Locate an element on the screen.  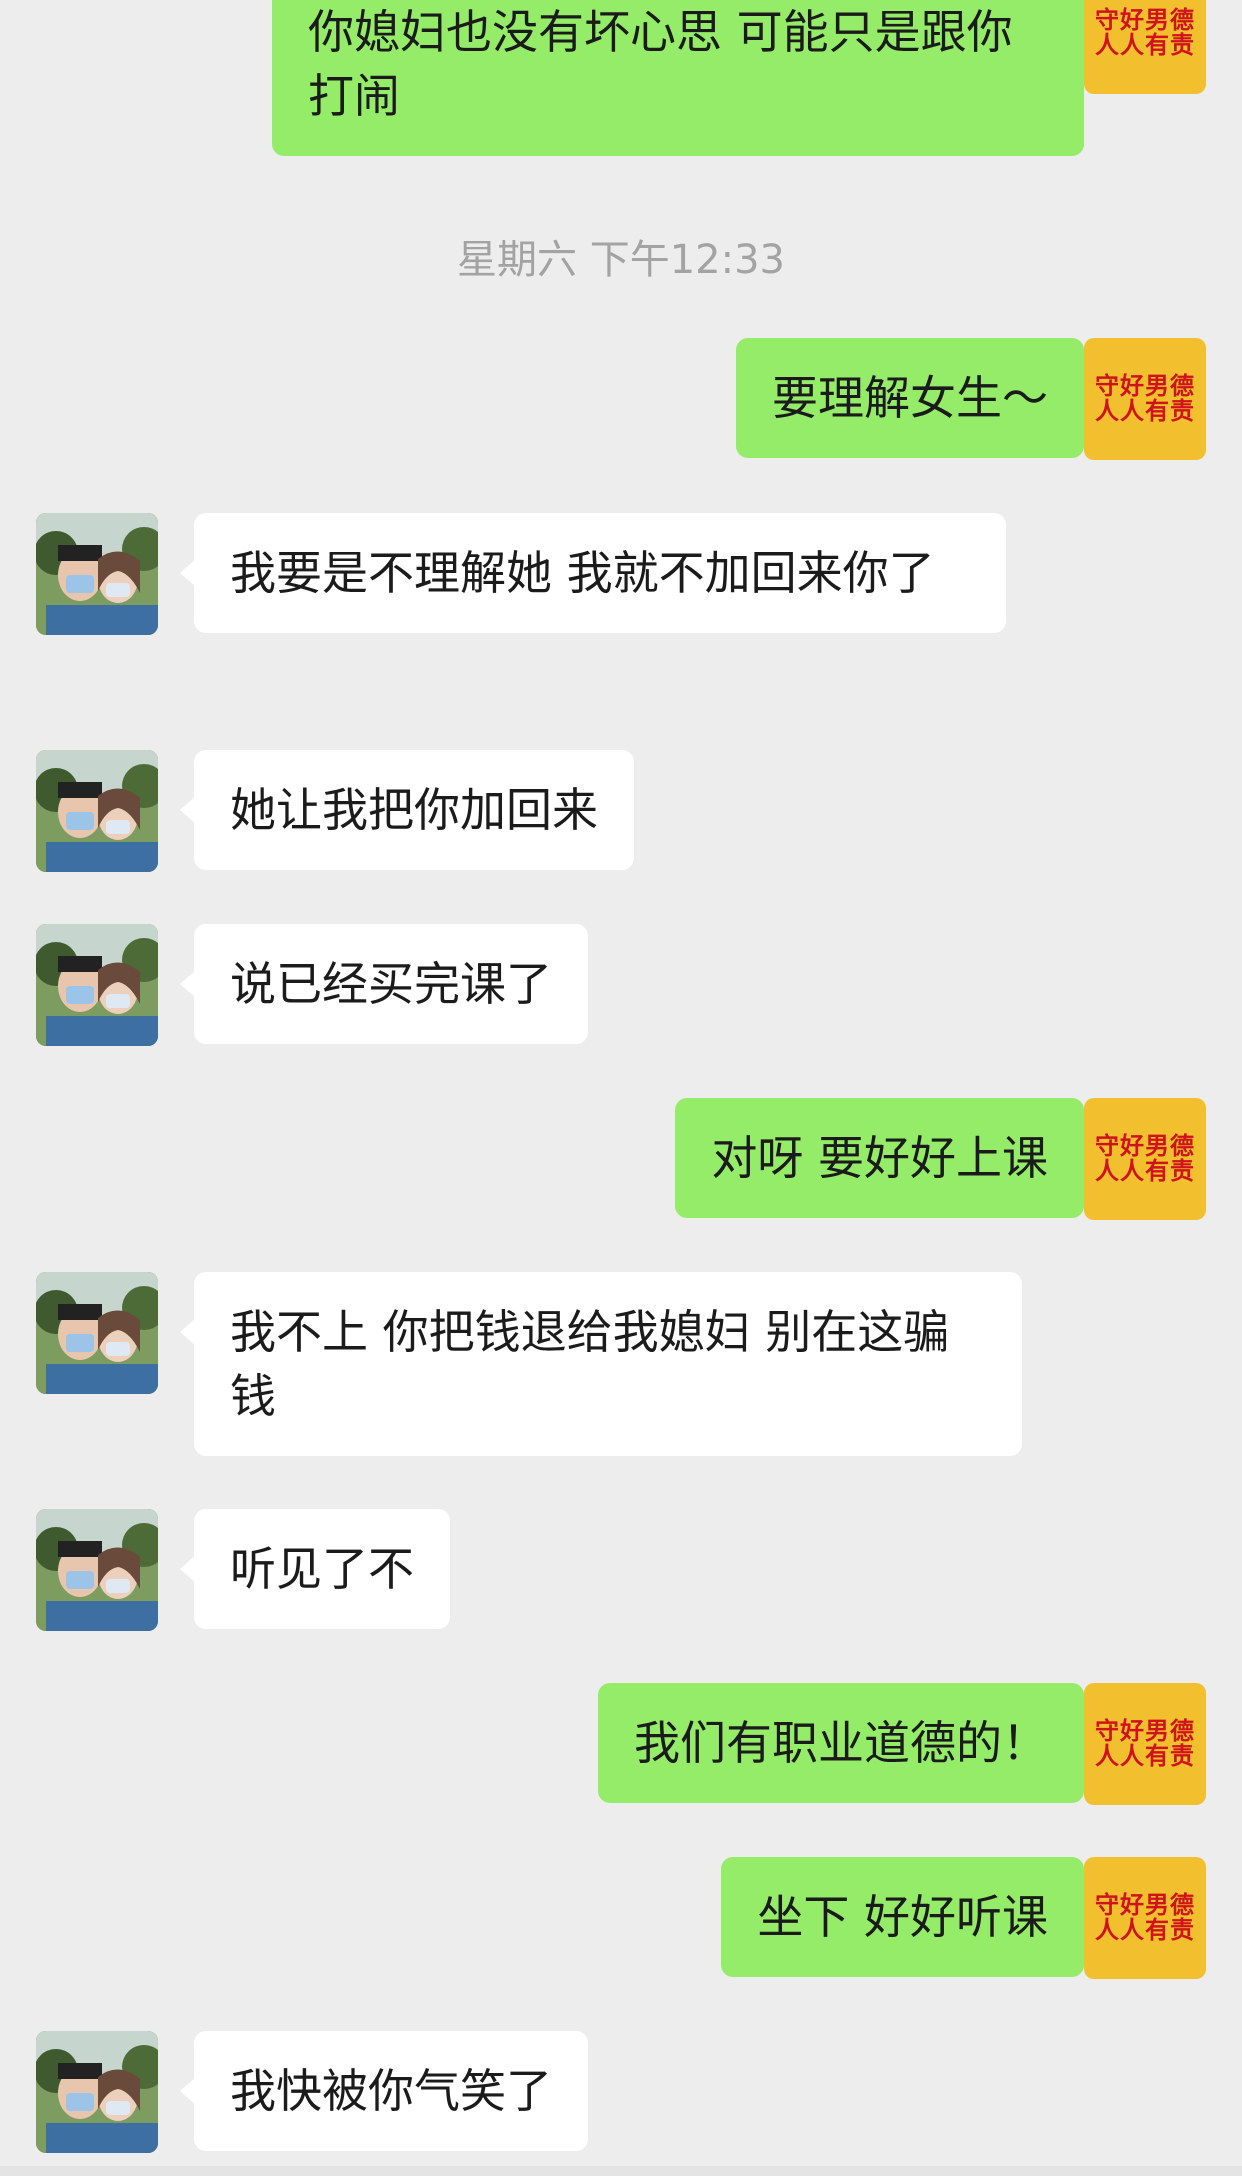
message-bubble-outgoing: 我们有职业道德的！ is located at coordinates (848, 1743).